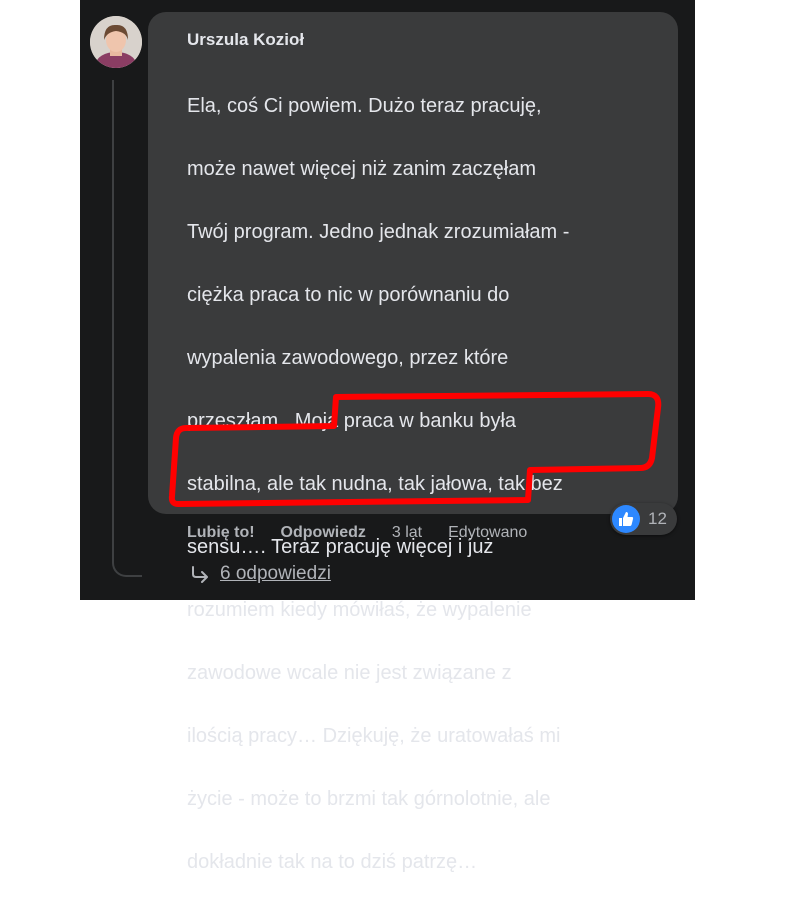  I want to click on edited-label: Edytowano, so click(488, 532).